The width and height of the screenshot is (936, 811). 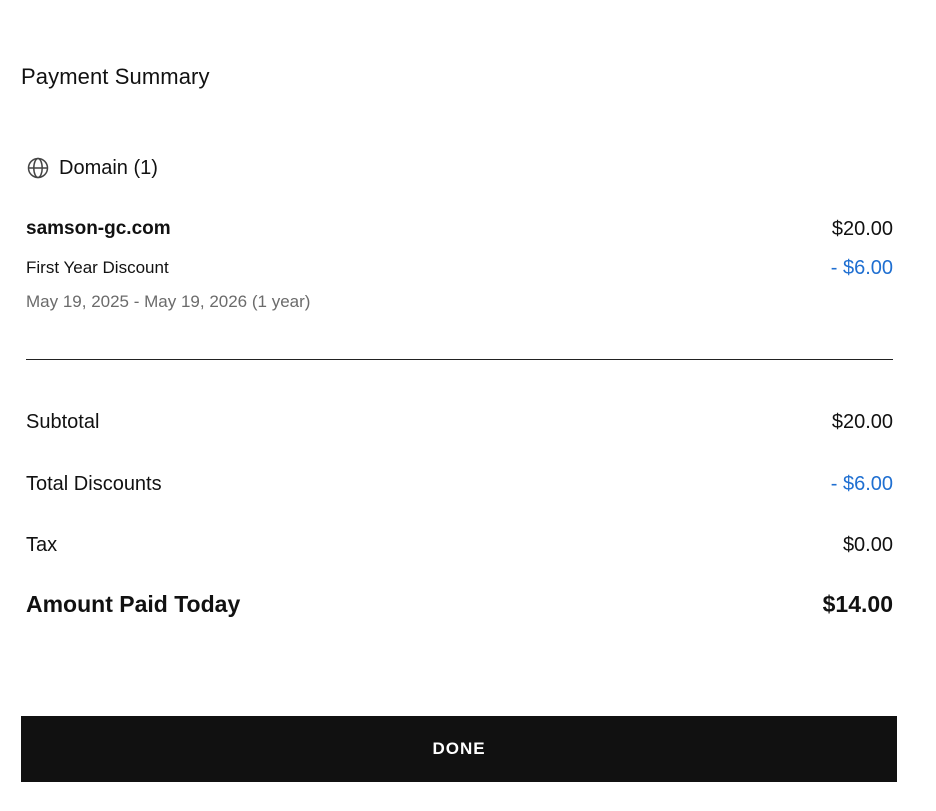 What do you see at coordinates (862, 228) in the screenshot?
I see `domain-price: $20.00` at bounding box center [862, 228].